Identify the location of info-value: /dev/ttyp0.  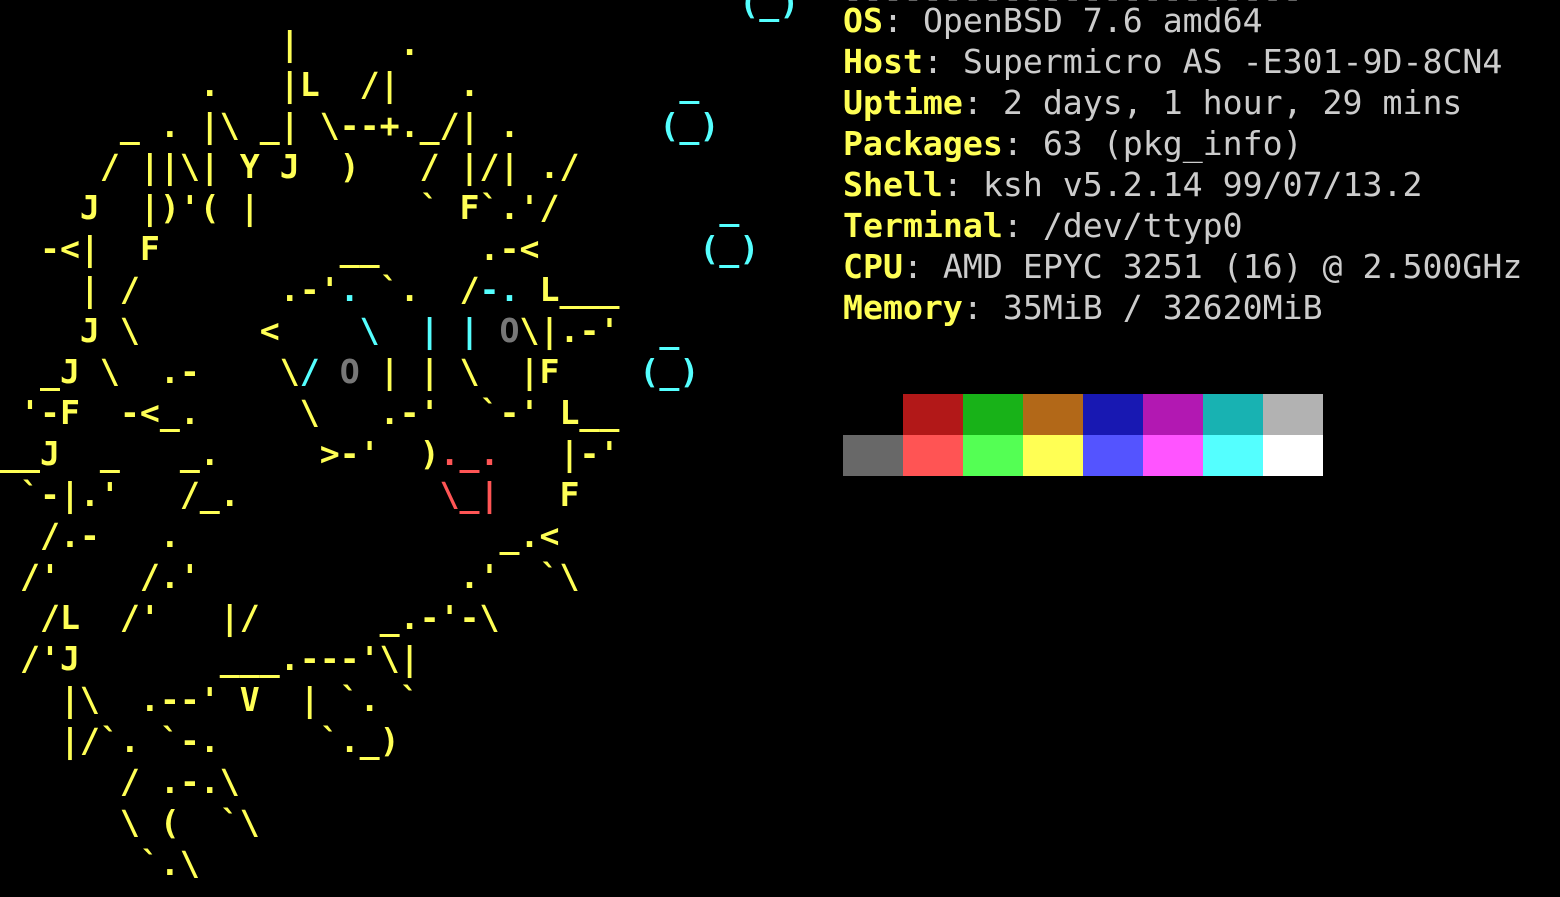
(1142, 225).